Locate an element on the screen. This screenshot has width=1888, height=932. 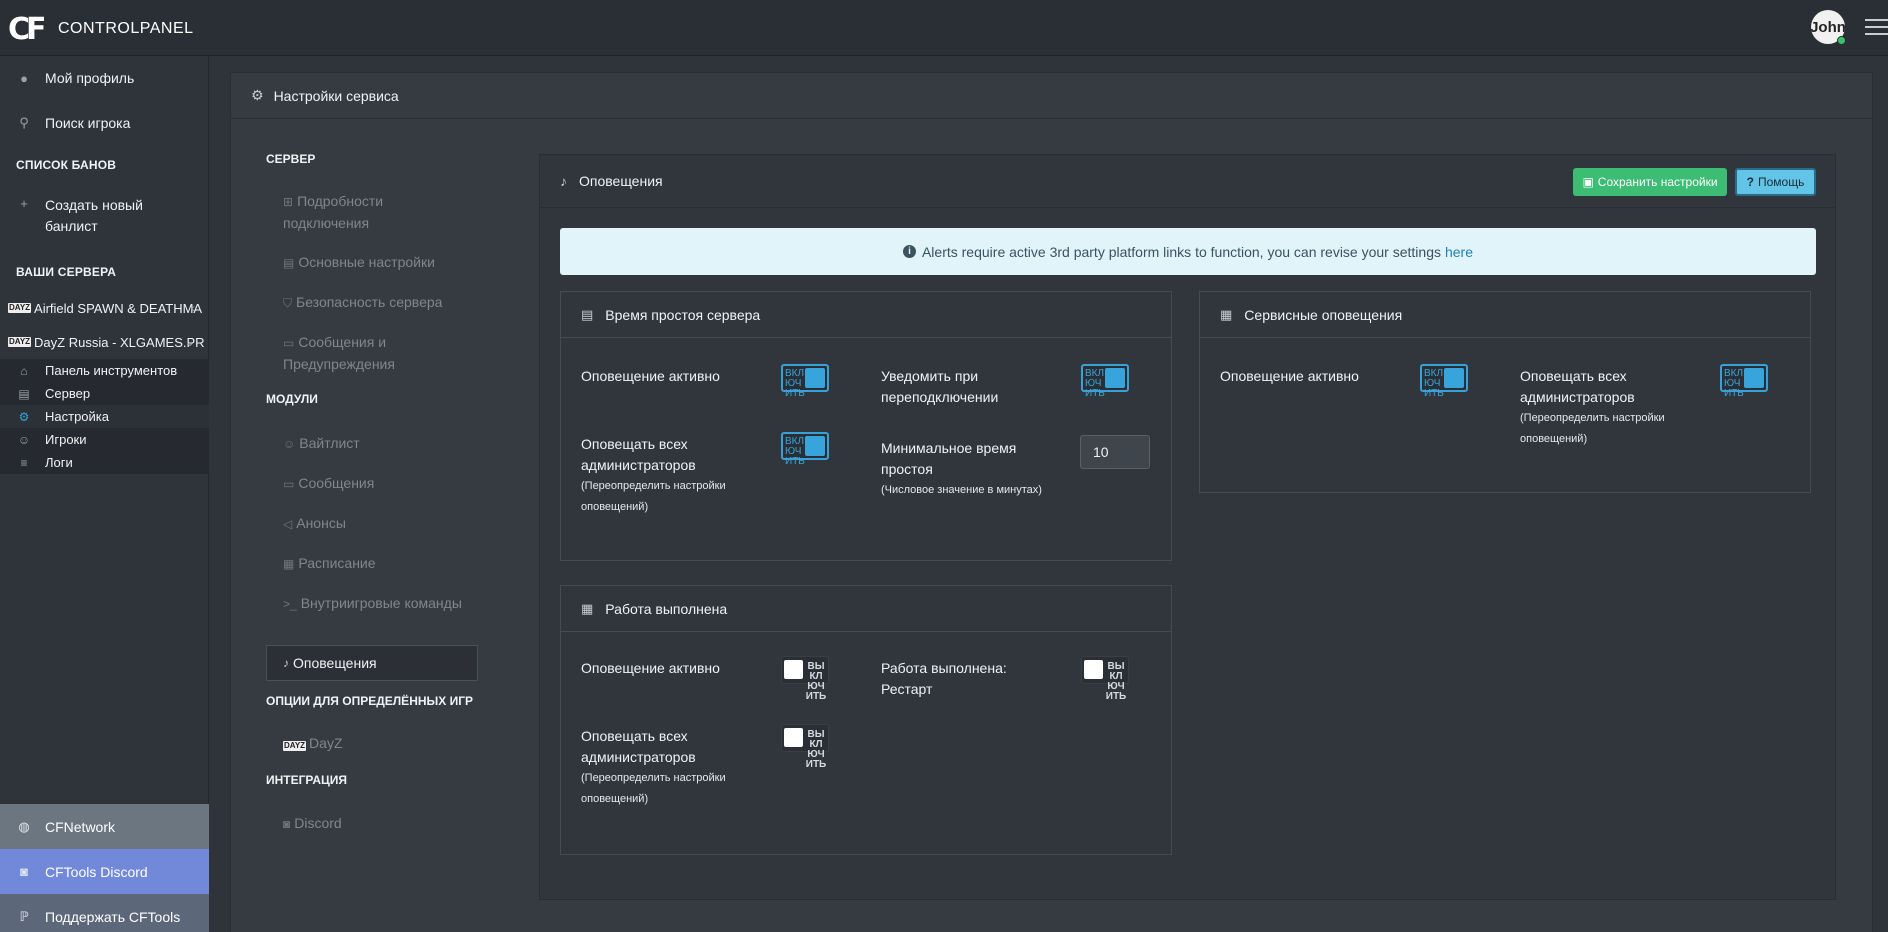
nav-item-connection: ⊞ Подробности подключения is located at coordinates (373, 212).